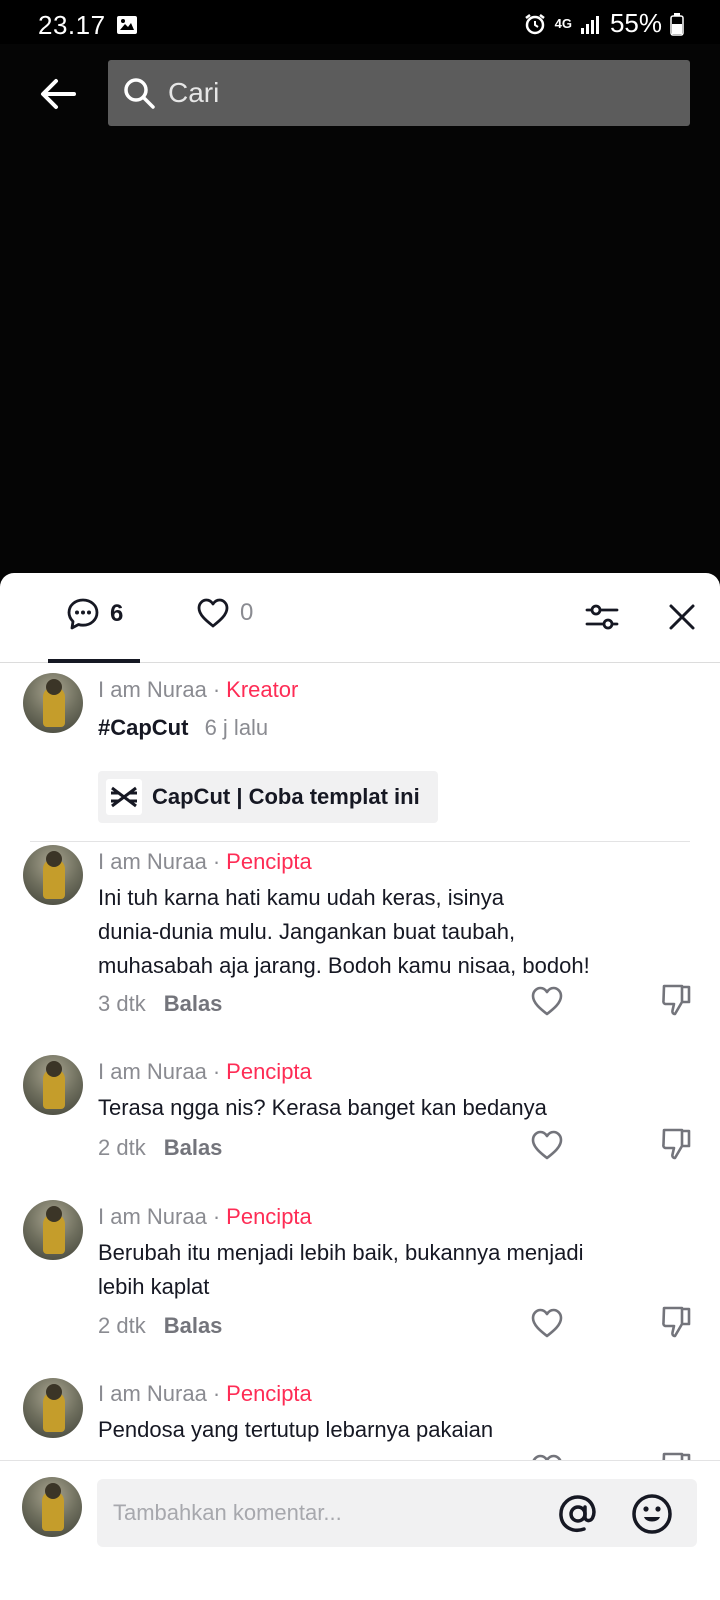 This screenshot has width=720, height=1600. What do you see at coordinates (602, 617) in the screenshot?
I see `filter-icon` at bounding box center [602, 617].